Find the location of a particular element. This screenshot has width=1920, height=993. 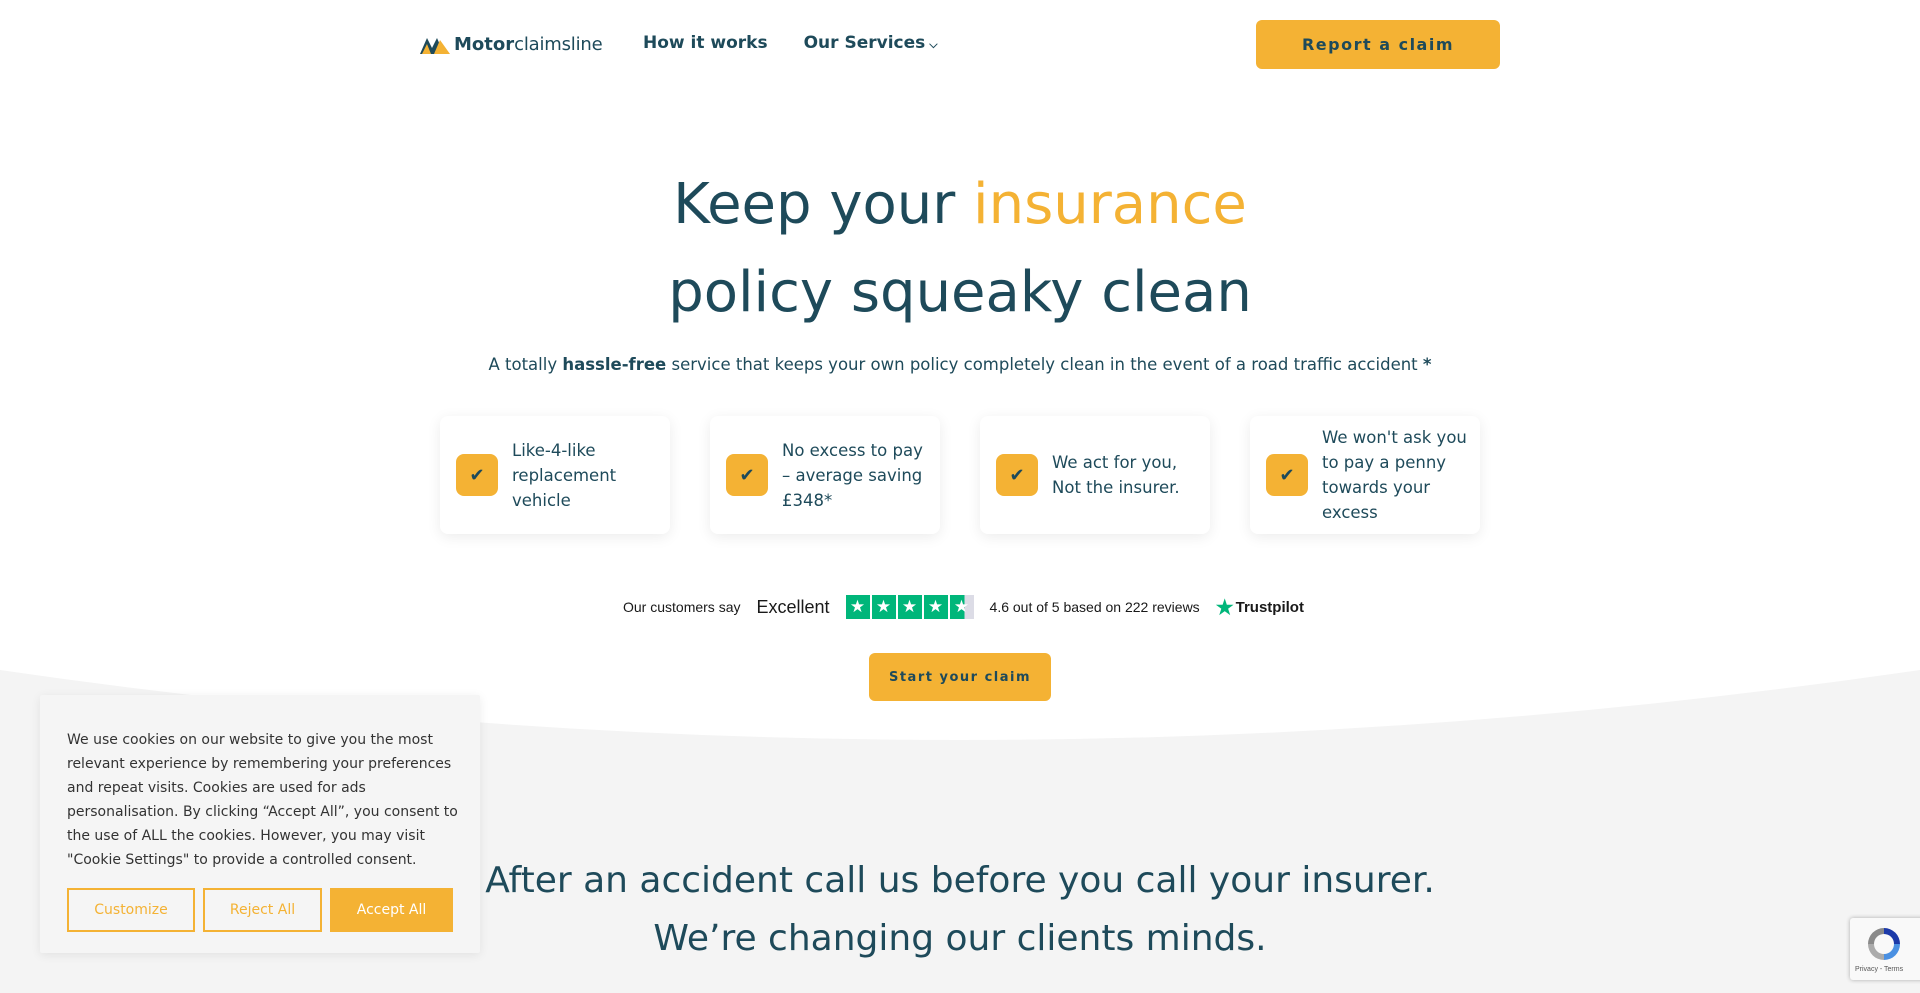

recaptcha-badge: Privacy - Terms is located at coordinates (1885, 949).